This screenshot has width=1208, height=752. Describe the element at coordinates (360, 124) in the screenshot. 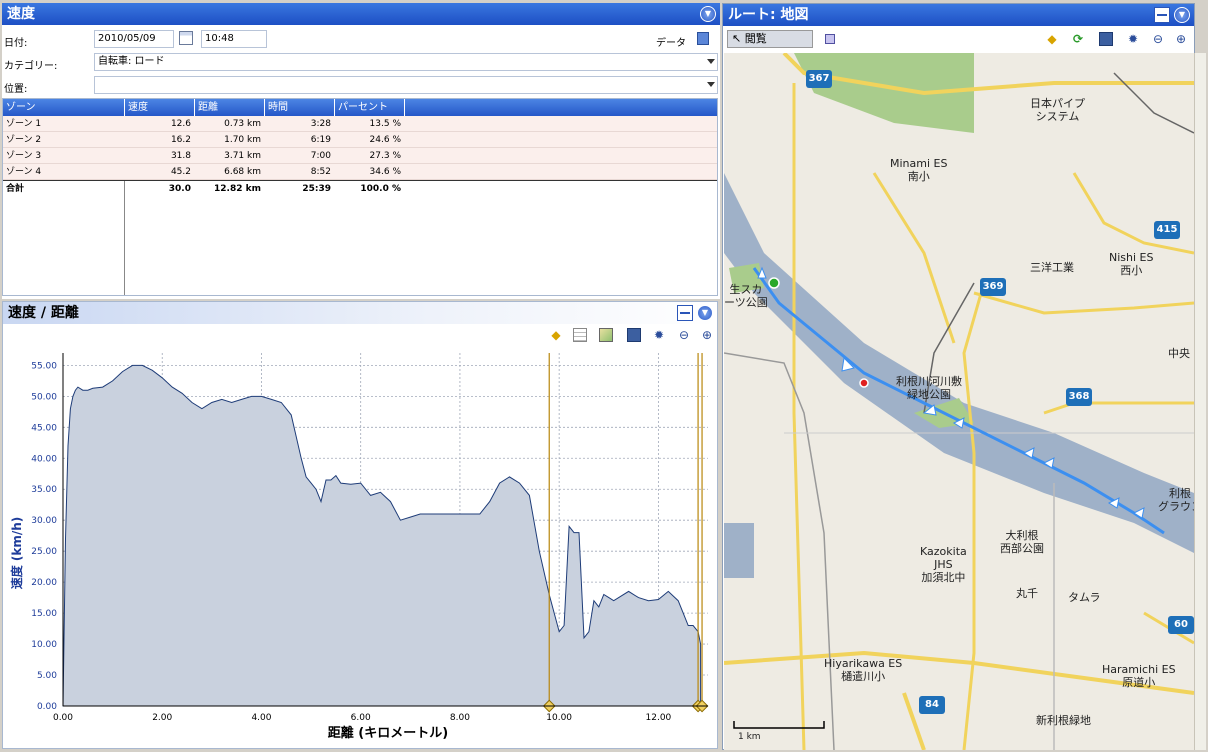

I see `table-row: ゾーン 1 12.6 0.73 km 3:28 13.5 %` at that location.